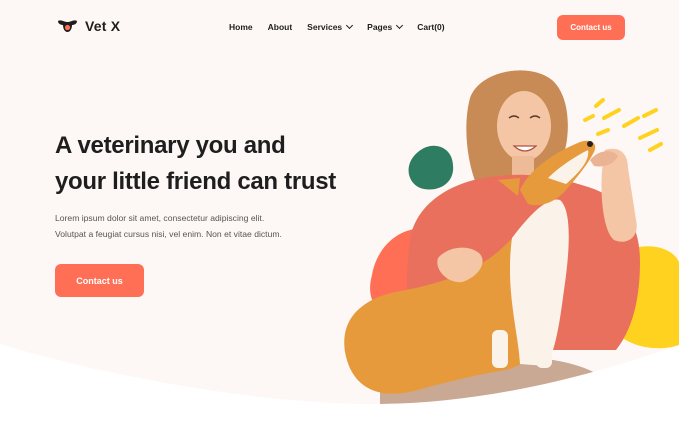  I want to click on nav-item-label: About, so click(280, 27).